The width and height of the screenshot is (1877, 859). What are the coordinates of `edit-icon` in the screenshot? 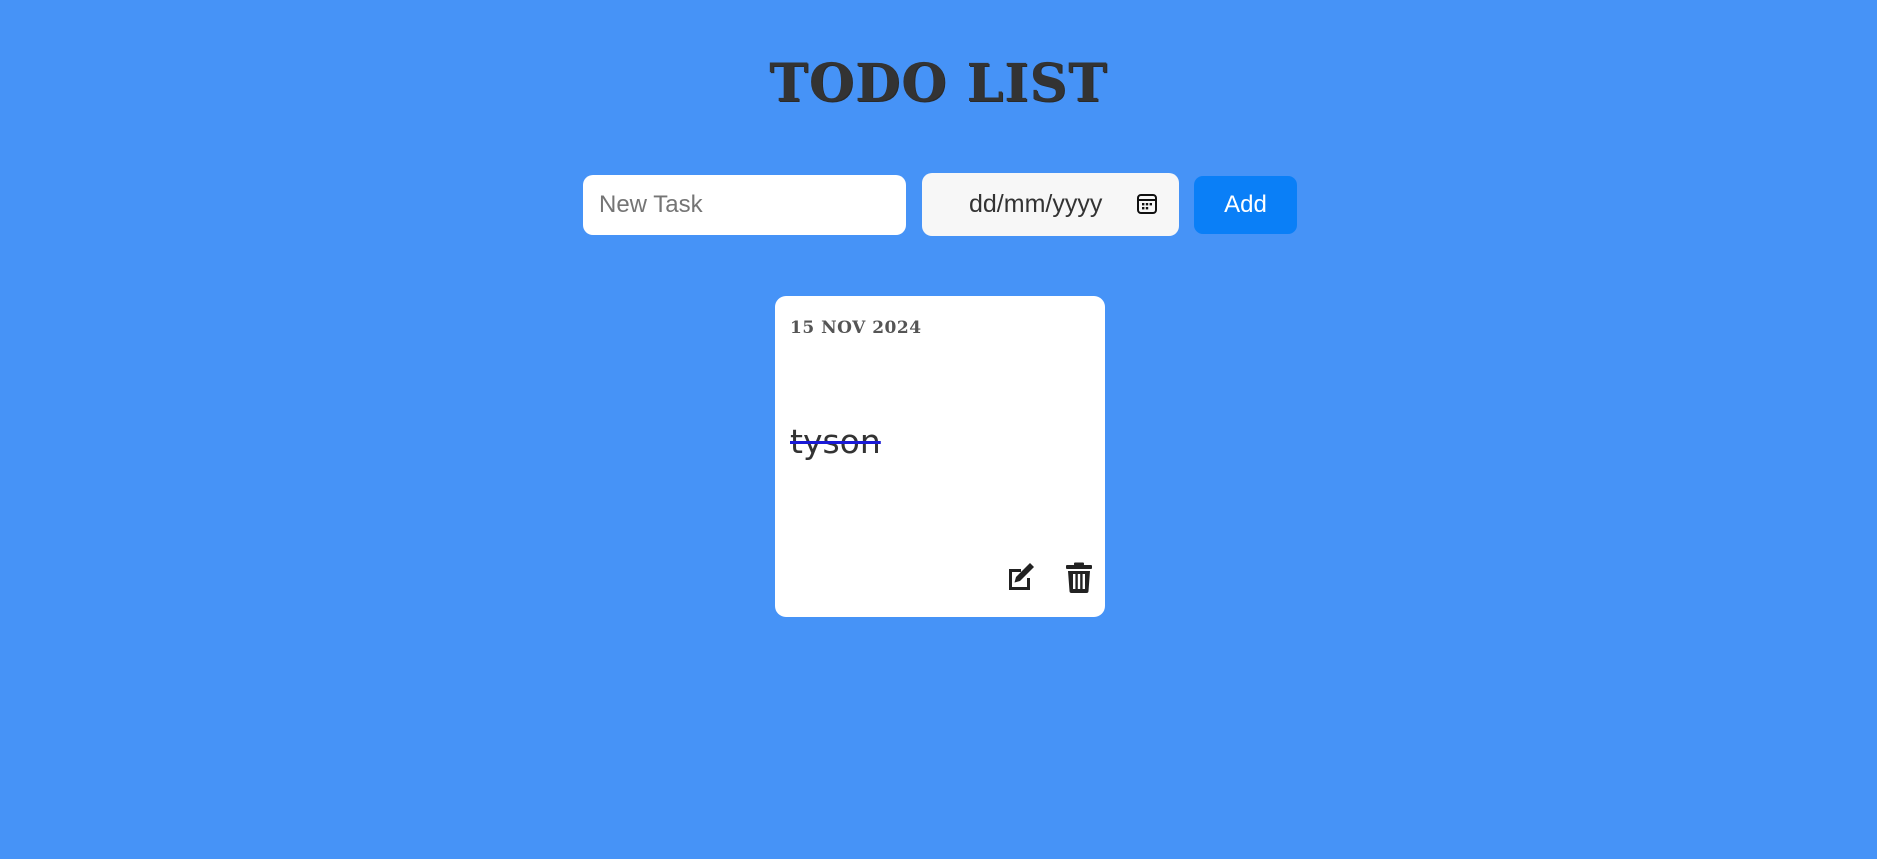 It's located at (1020, 577).